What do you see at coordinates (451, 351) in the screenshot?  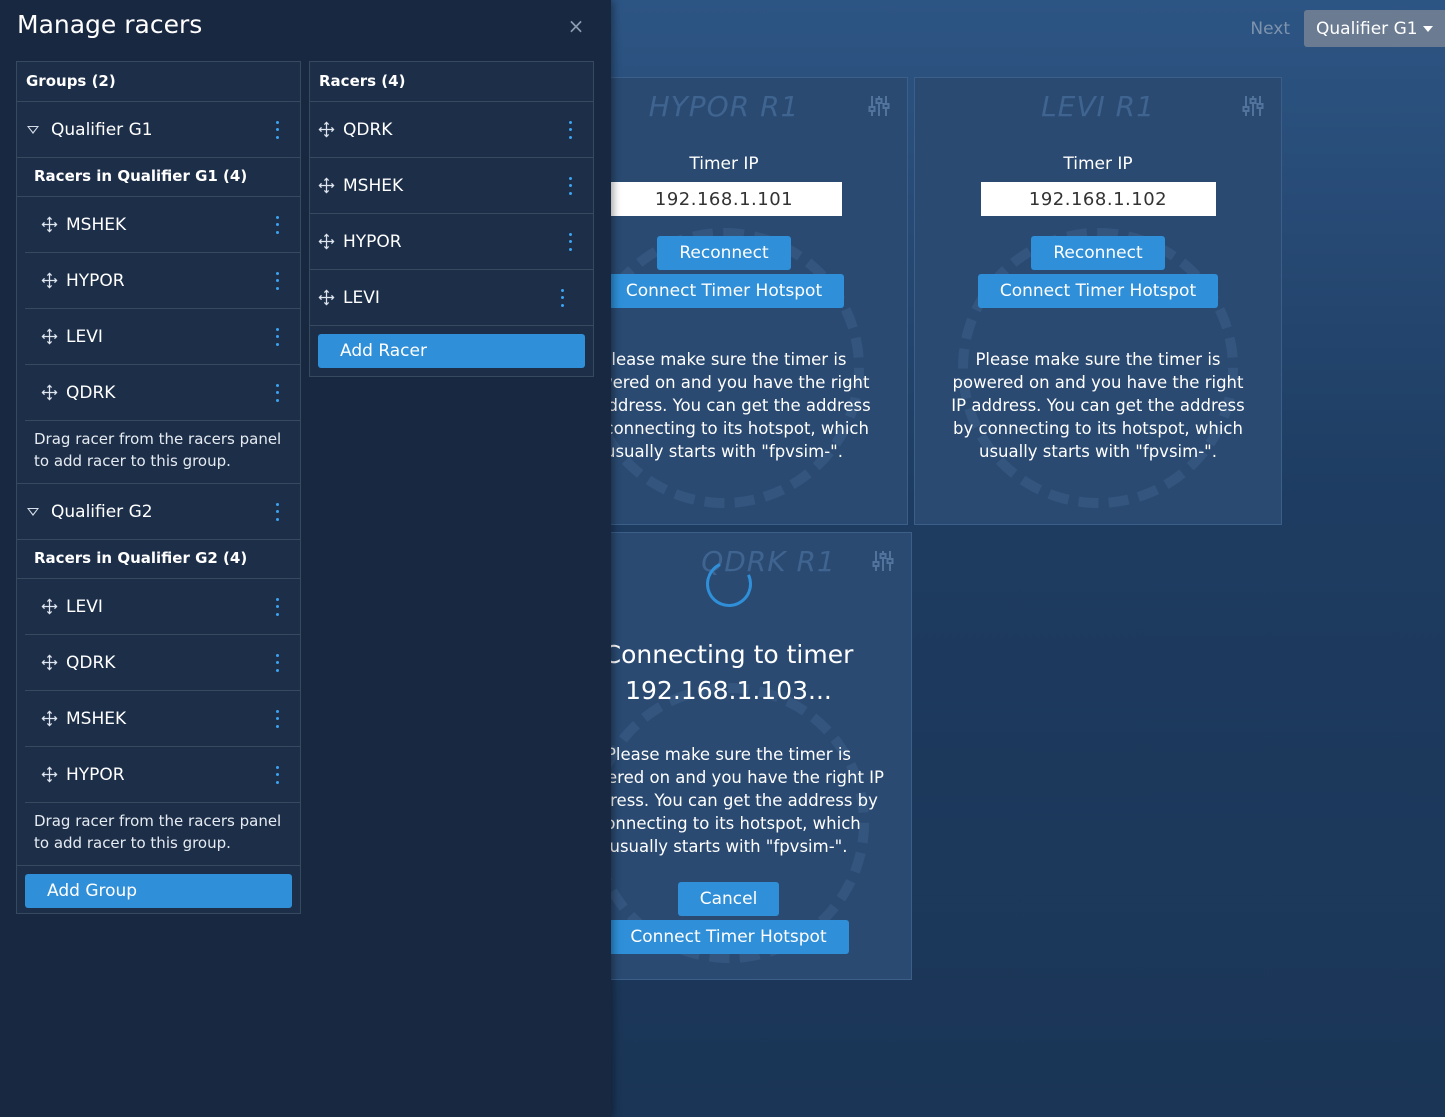 I see `add-racer-button: Add Racer` at bounding box center [451, 351].